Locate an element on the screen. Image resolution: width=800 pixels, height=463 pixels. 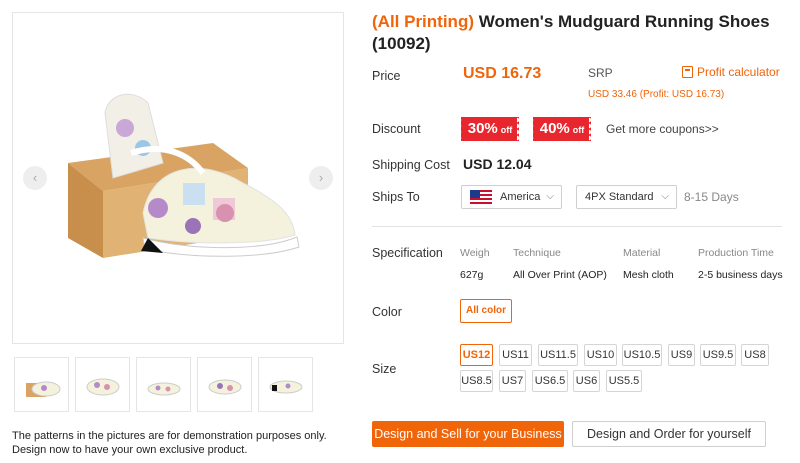
size-option: US10.5 is located at coordinates (642, 355).